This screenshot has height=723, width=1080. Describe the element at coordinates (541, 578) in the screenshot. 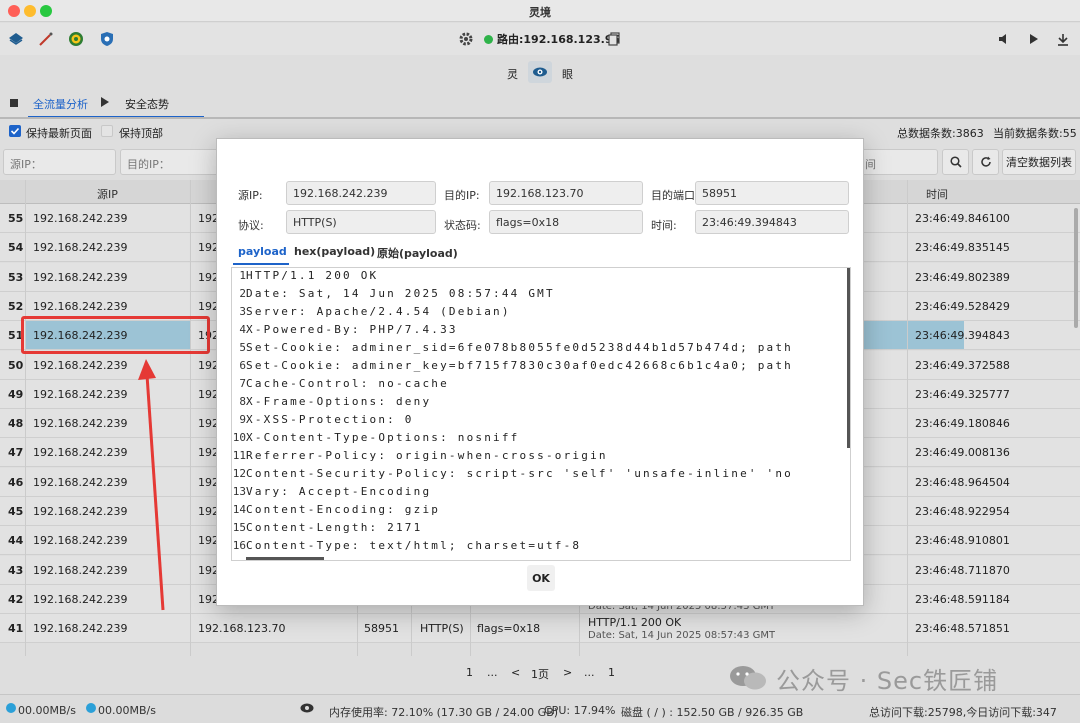

I see `ok-button: OK` at that location.